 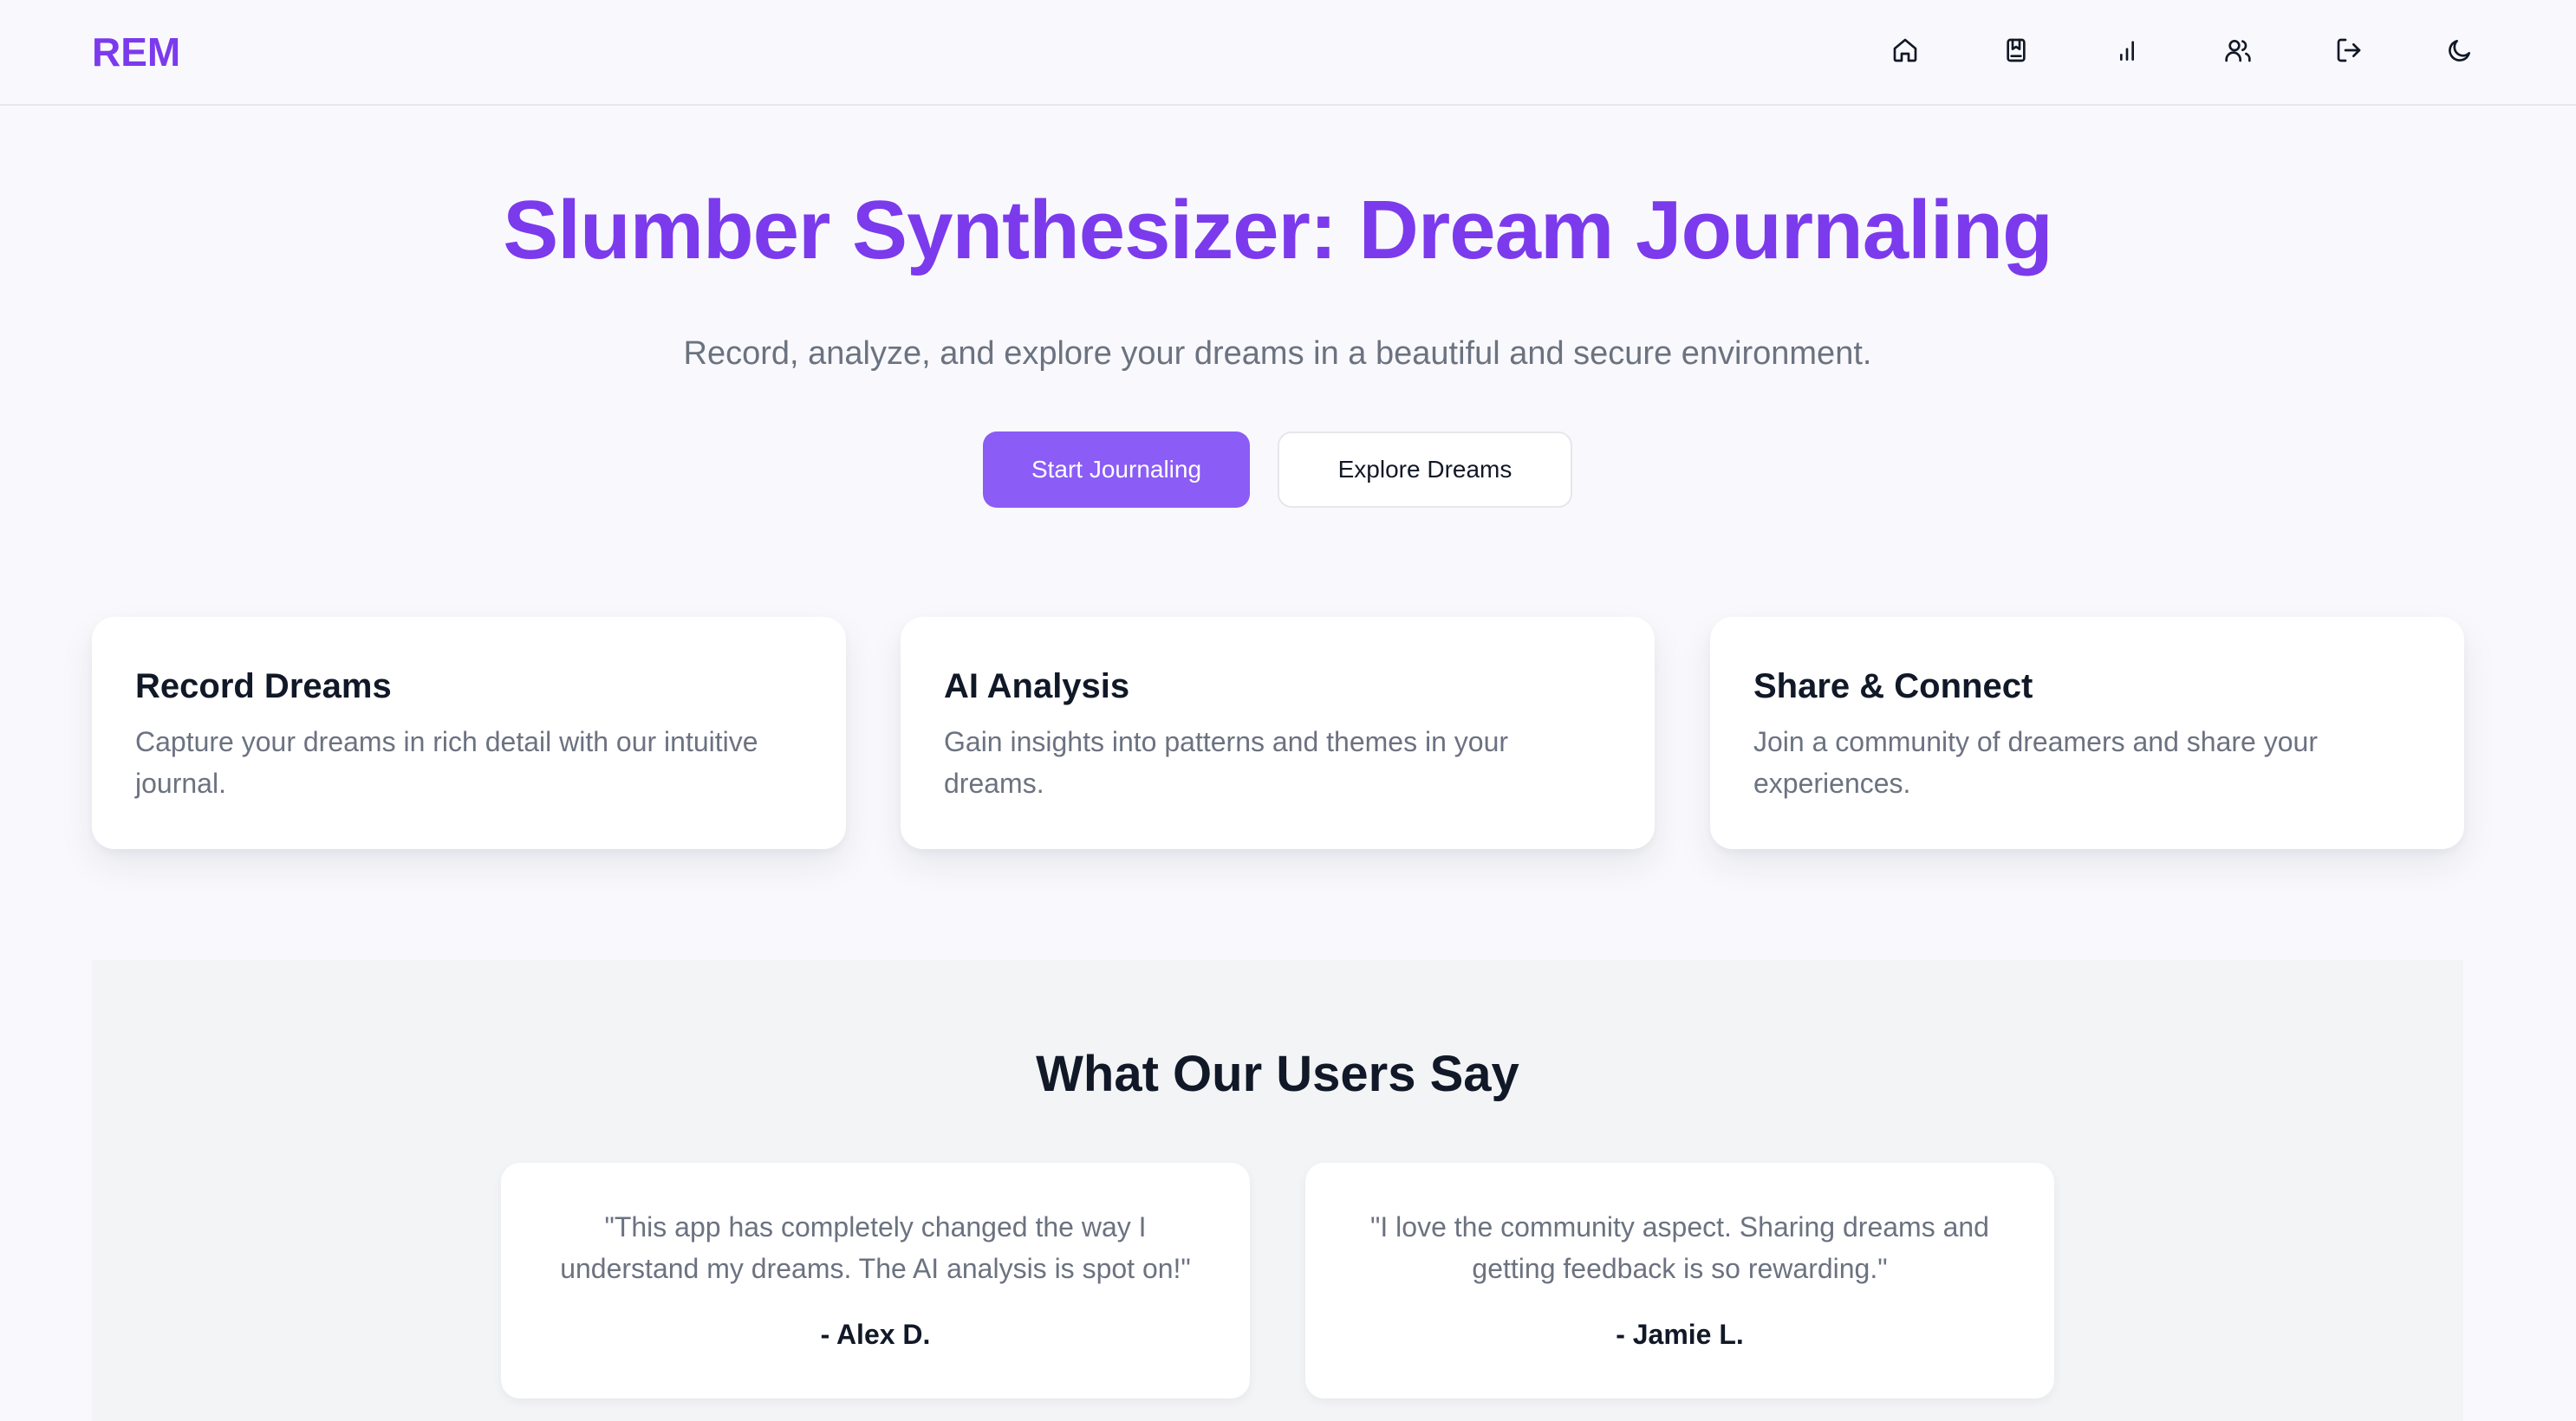 I want to click on main-nav, so click(x=2182, y=50).